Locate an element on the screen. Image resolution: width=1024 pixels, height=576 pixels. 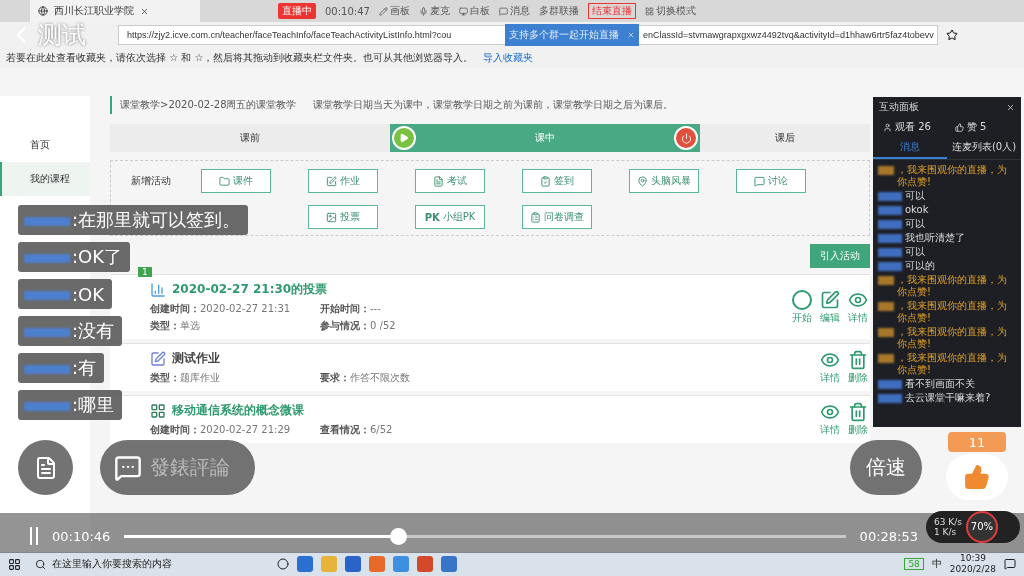
chat-message: 看不到画面不关 is located at coordinates (940, 384).